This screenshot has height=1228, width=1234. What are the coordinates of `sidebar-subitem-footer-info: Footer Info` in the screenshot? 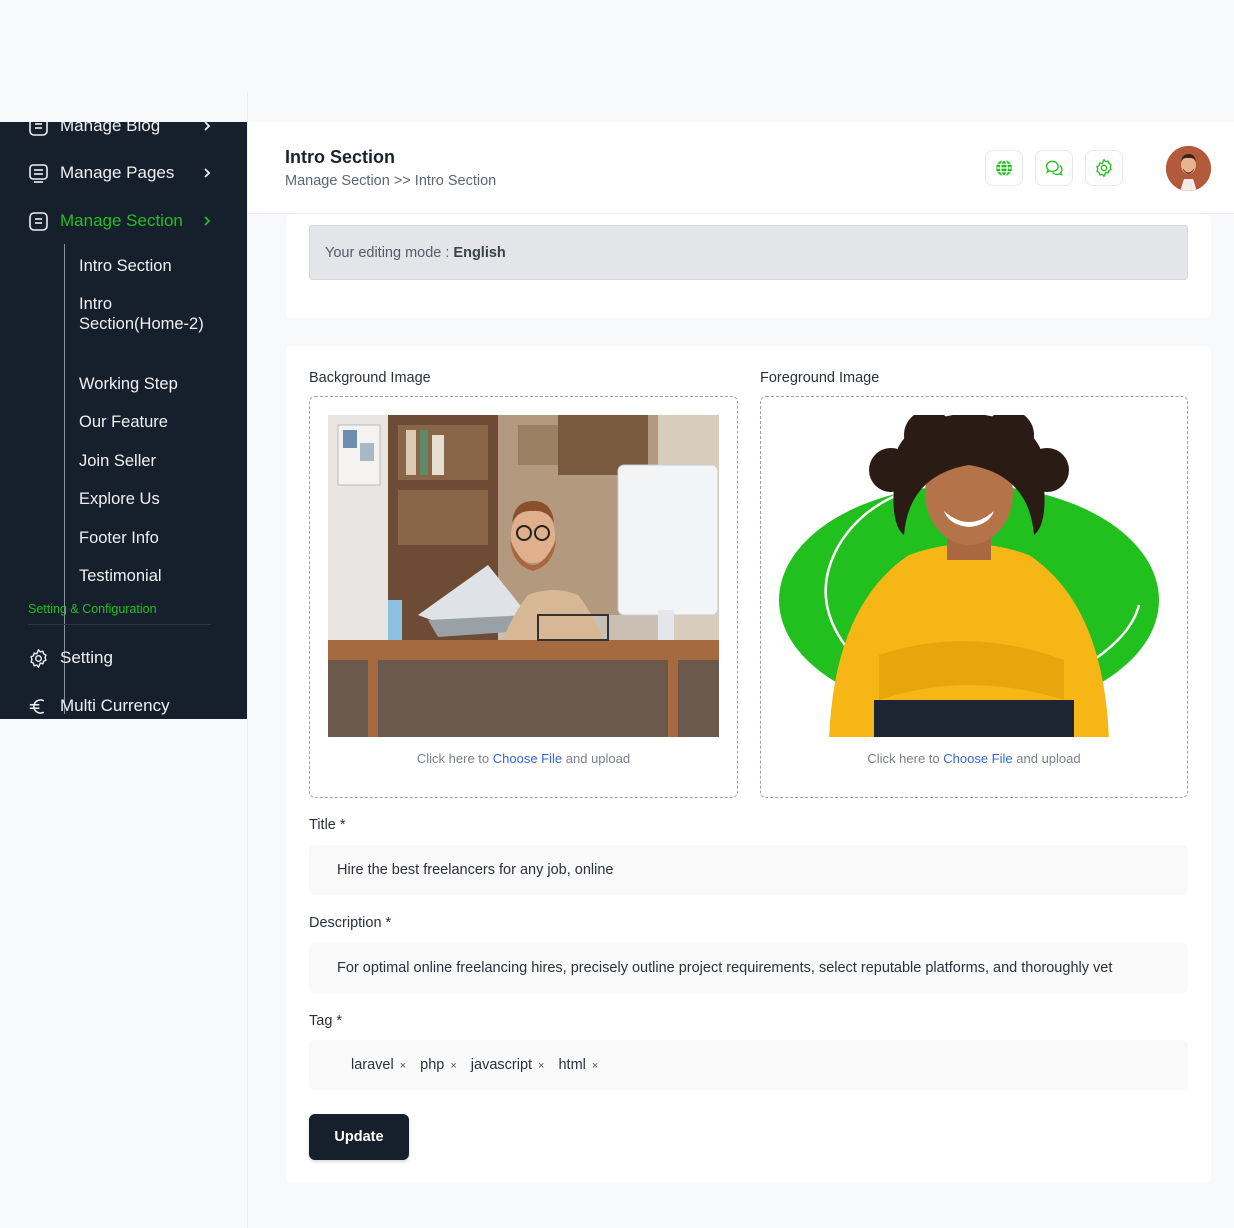 It's located at (149, 538).